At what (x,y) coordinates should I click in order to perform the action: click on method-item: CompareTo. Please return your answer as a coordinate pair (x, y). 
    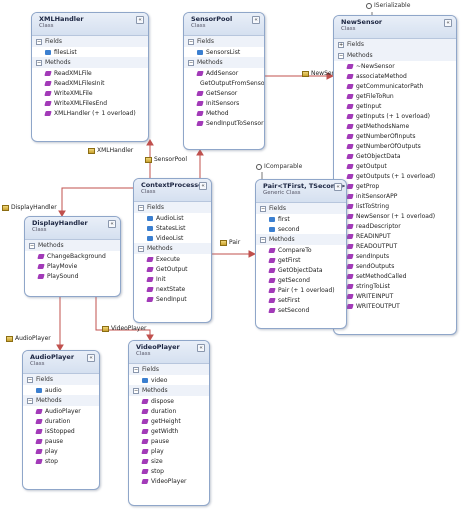
    Looking at the image, I should click on (301, 250).